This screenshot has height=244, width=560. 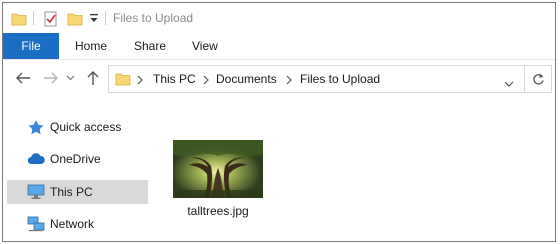 I want to click on tab-share: Share, so click(x=150, y=46).